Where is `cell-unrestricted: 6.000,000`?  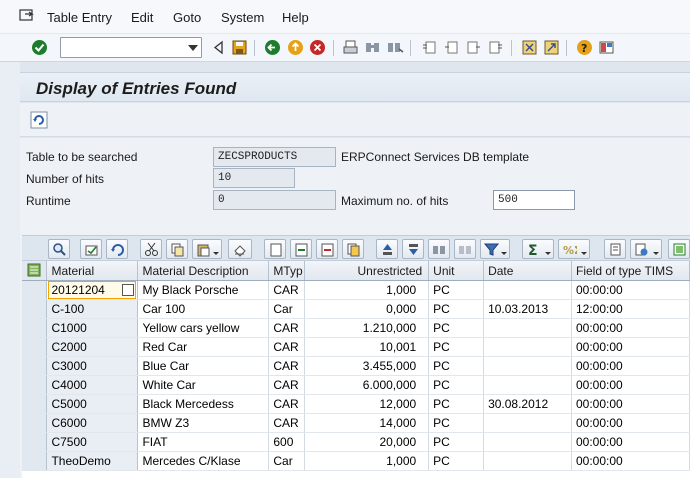
cell-unrestricted: 6.000,000 is located at coordinates (367, 385).